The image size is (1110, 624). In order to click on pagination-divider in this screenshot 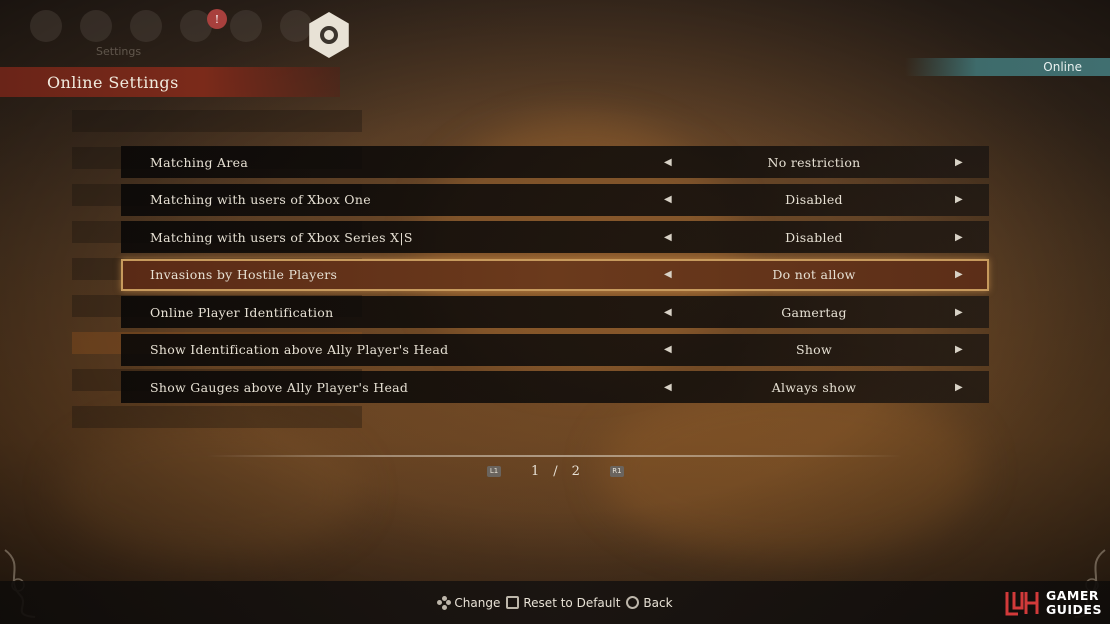, I will do `click(554, 456)`.